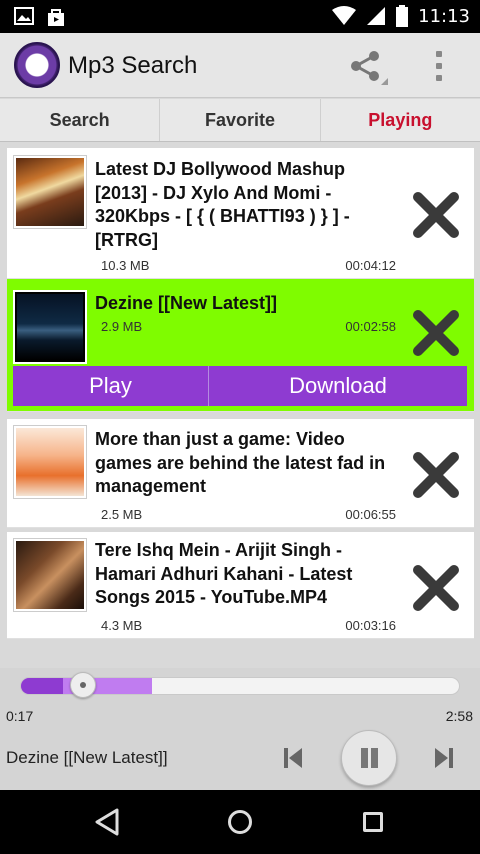 Image resolution: width=480 pixels, height=854 pixels. I want to click on track-duration: 00:04:12, so click(370, 265).